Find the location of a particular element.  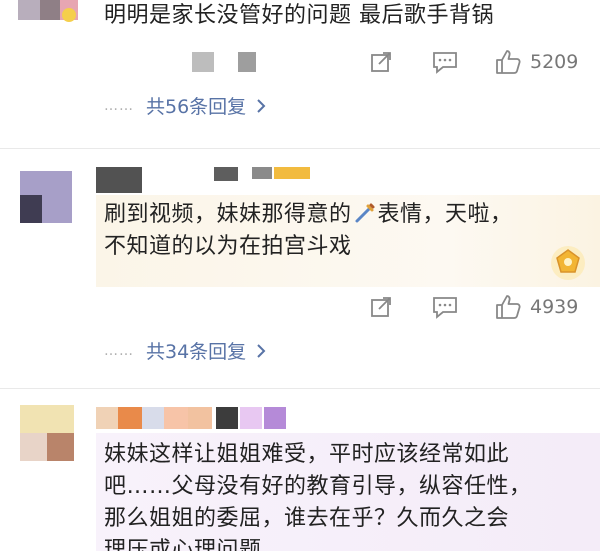

replies-link: …… 共56条回复 is located at coordinates (185, 105).